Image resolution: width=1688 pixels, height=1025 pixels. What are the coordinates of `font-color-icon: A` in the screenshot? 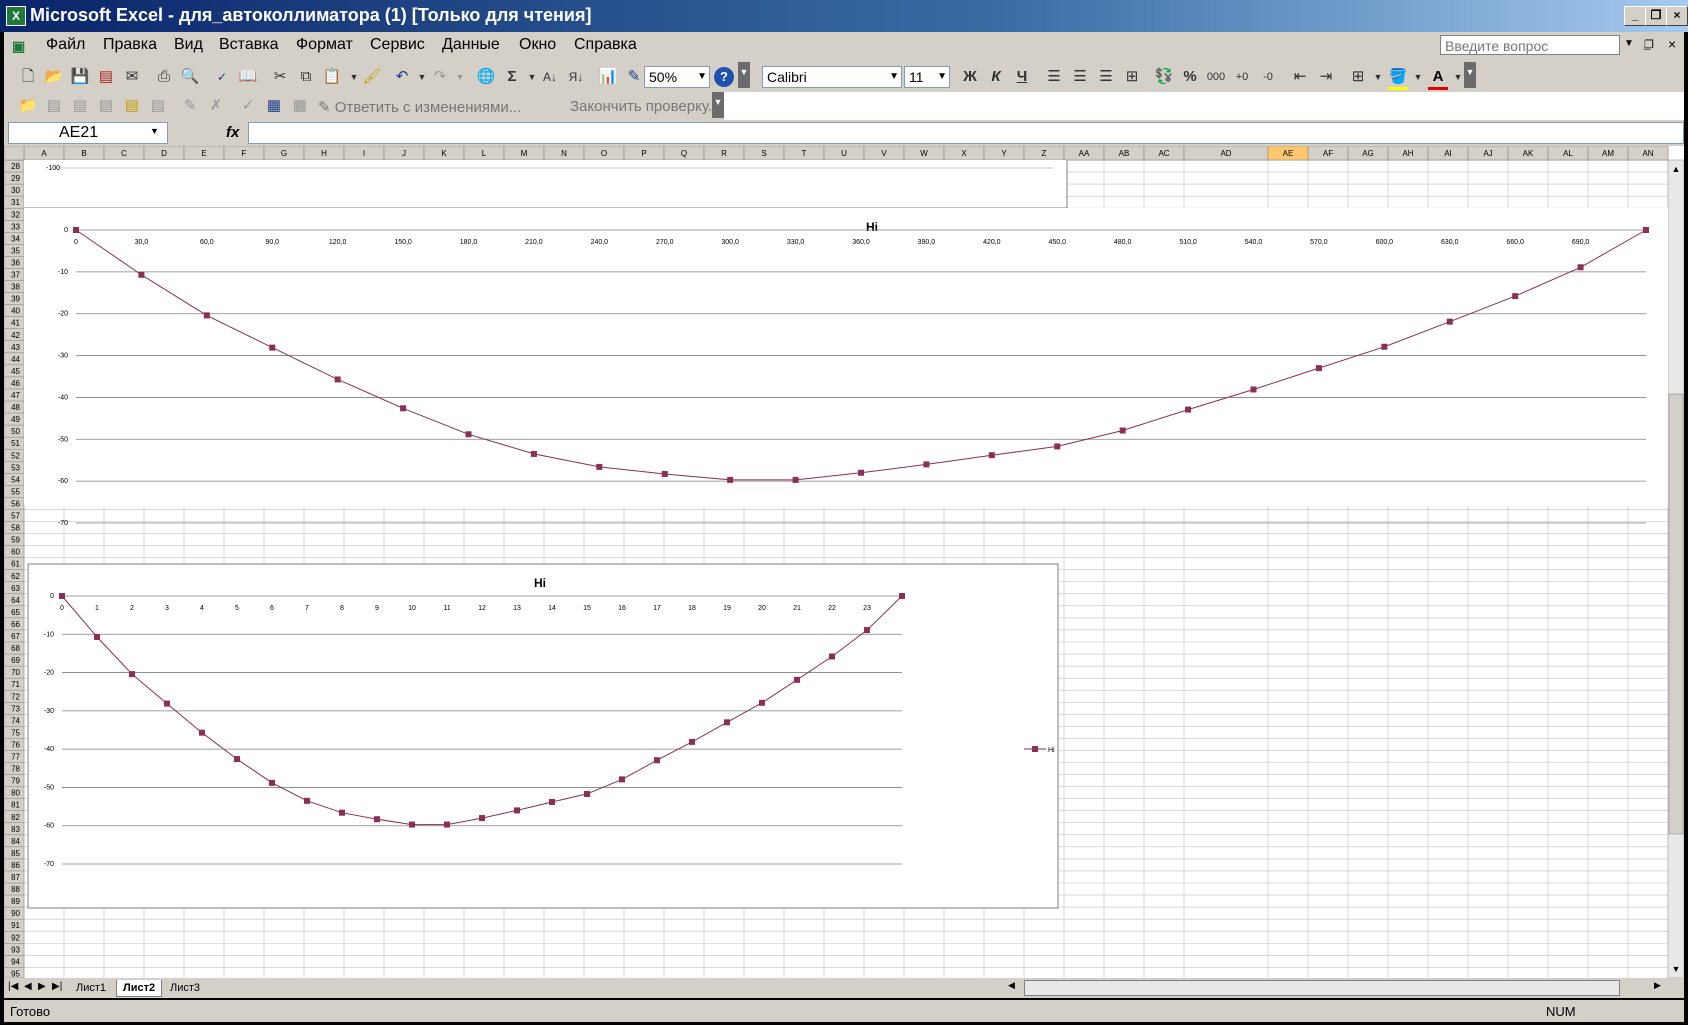 It's located at (1438, 78).